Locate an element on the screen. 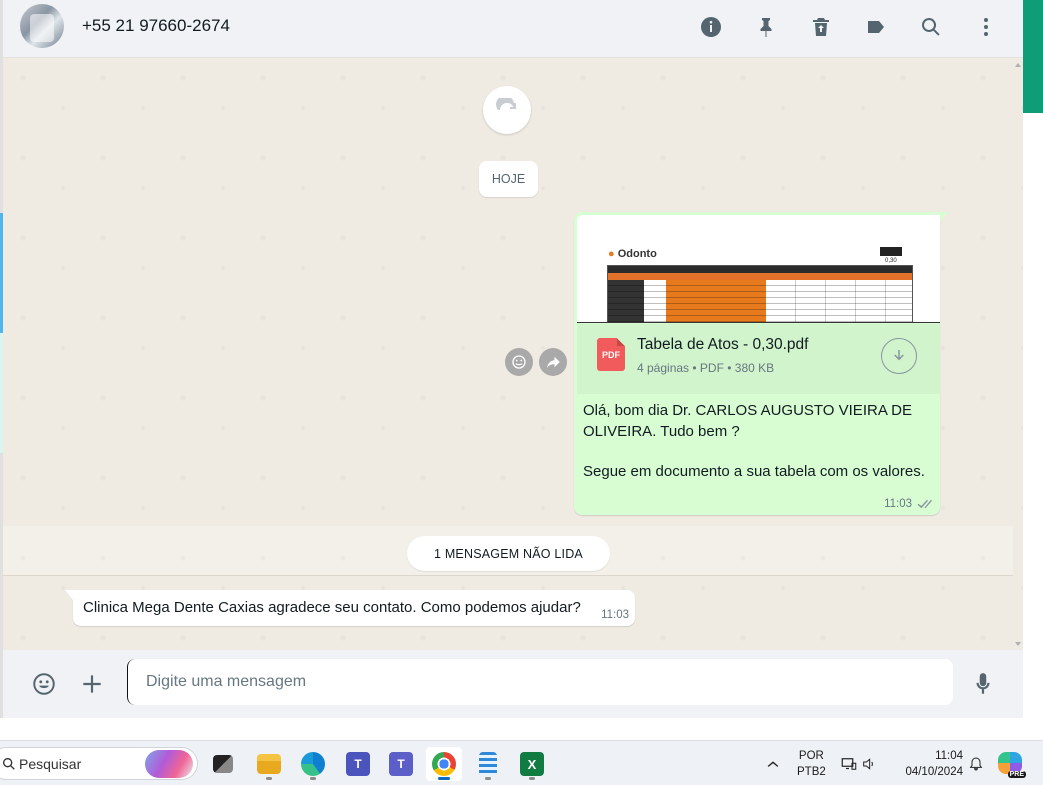 Image resolution: width=1043 pixels, height=785 pixels. bell-icon is located at coordinates (976, 763).